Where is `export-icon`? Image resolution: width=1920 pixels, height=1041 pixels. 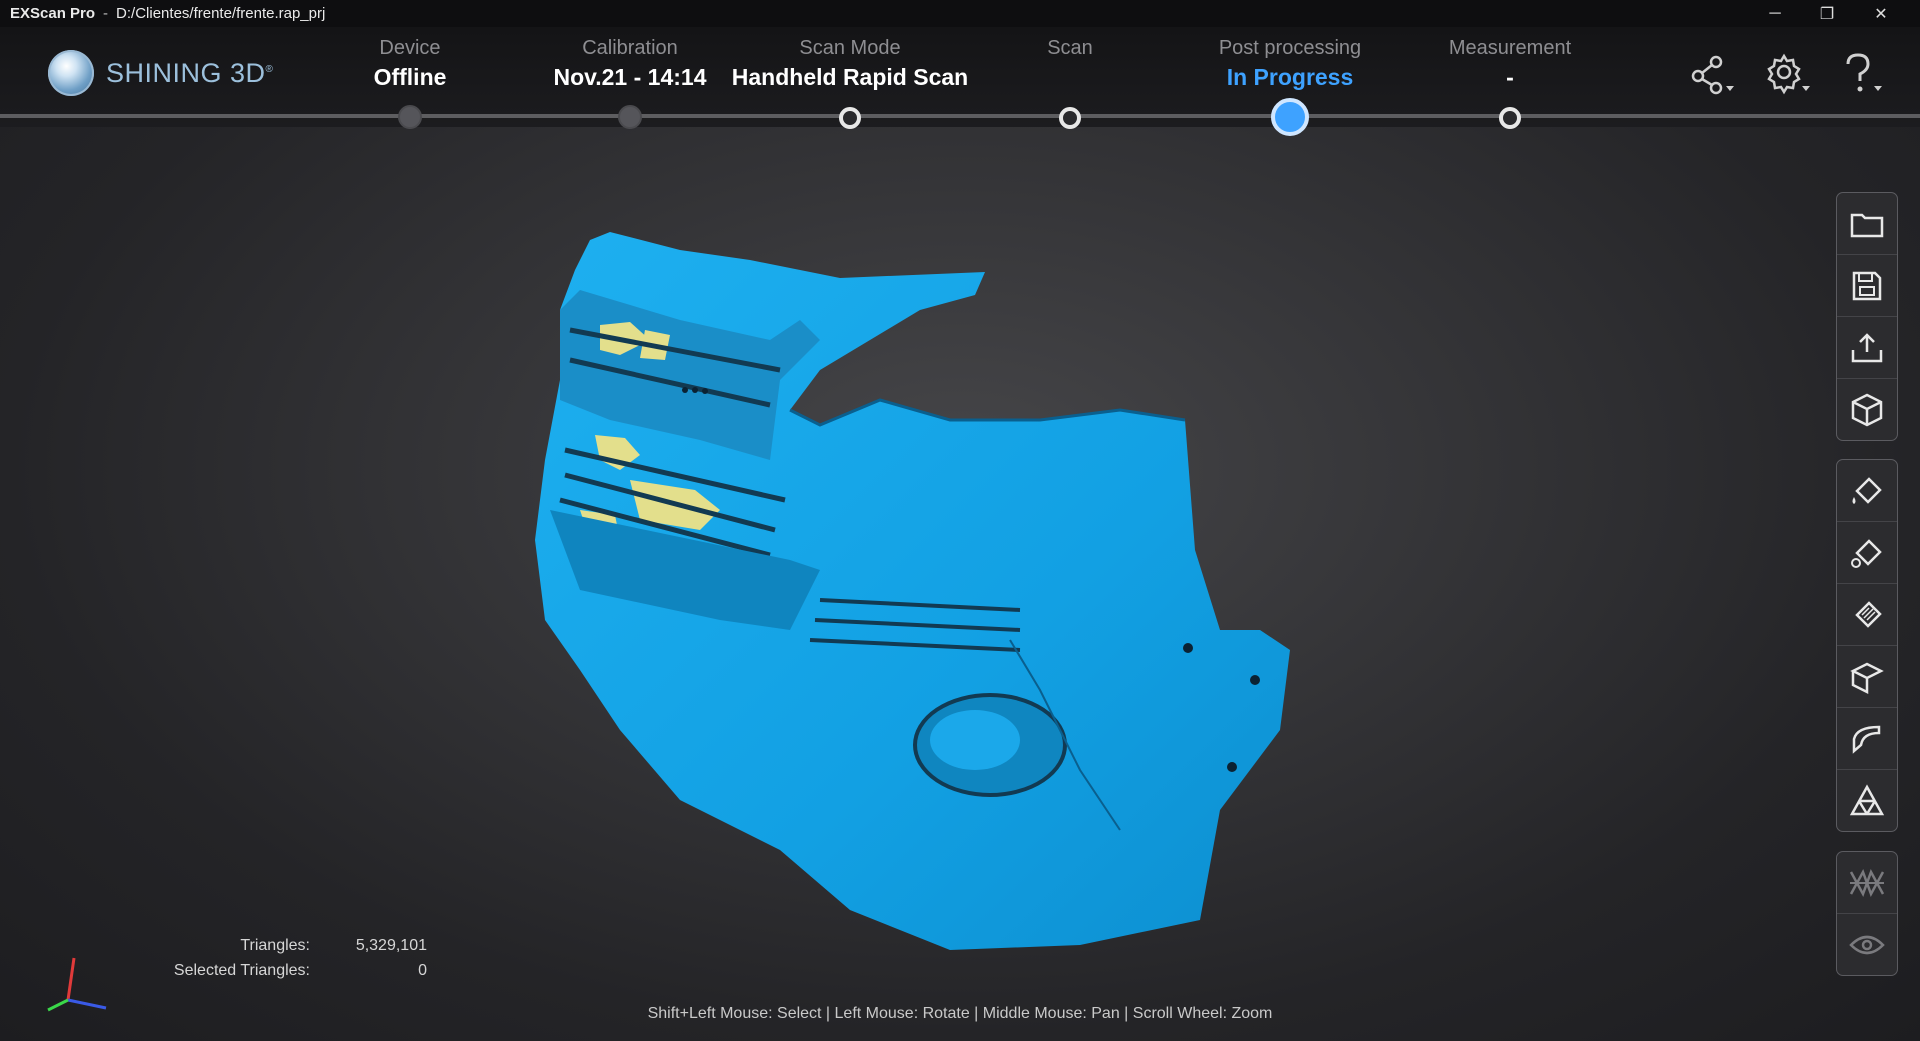 export-icon is located at coordinates (1867, 348).